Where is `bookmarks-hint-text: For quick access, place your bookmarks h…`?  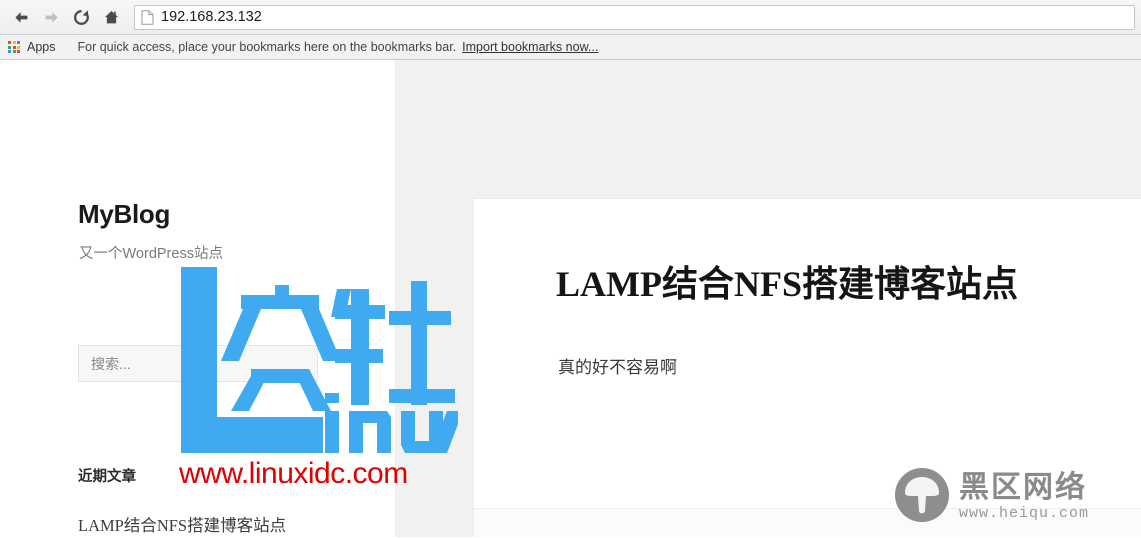
bookmarks-hint-text: For quick access, place your bookmarks h… is located at coordinates (267, 47).